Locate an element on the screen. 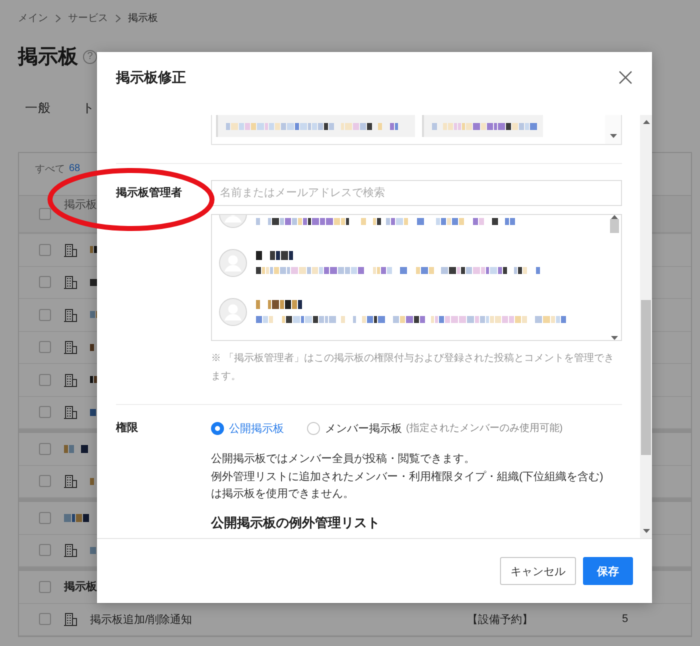  field-label: 掲示板管理者 is located at coordinates (149, 193).